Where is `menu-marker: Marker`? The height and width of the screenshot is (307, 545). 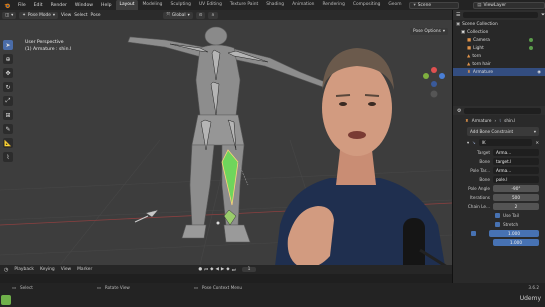 menu-marker: Marker is located at coordinates (84, 269).